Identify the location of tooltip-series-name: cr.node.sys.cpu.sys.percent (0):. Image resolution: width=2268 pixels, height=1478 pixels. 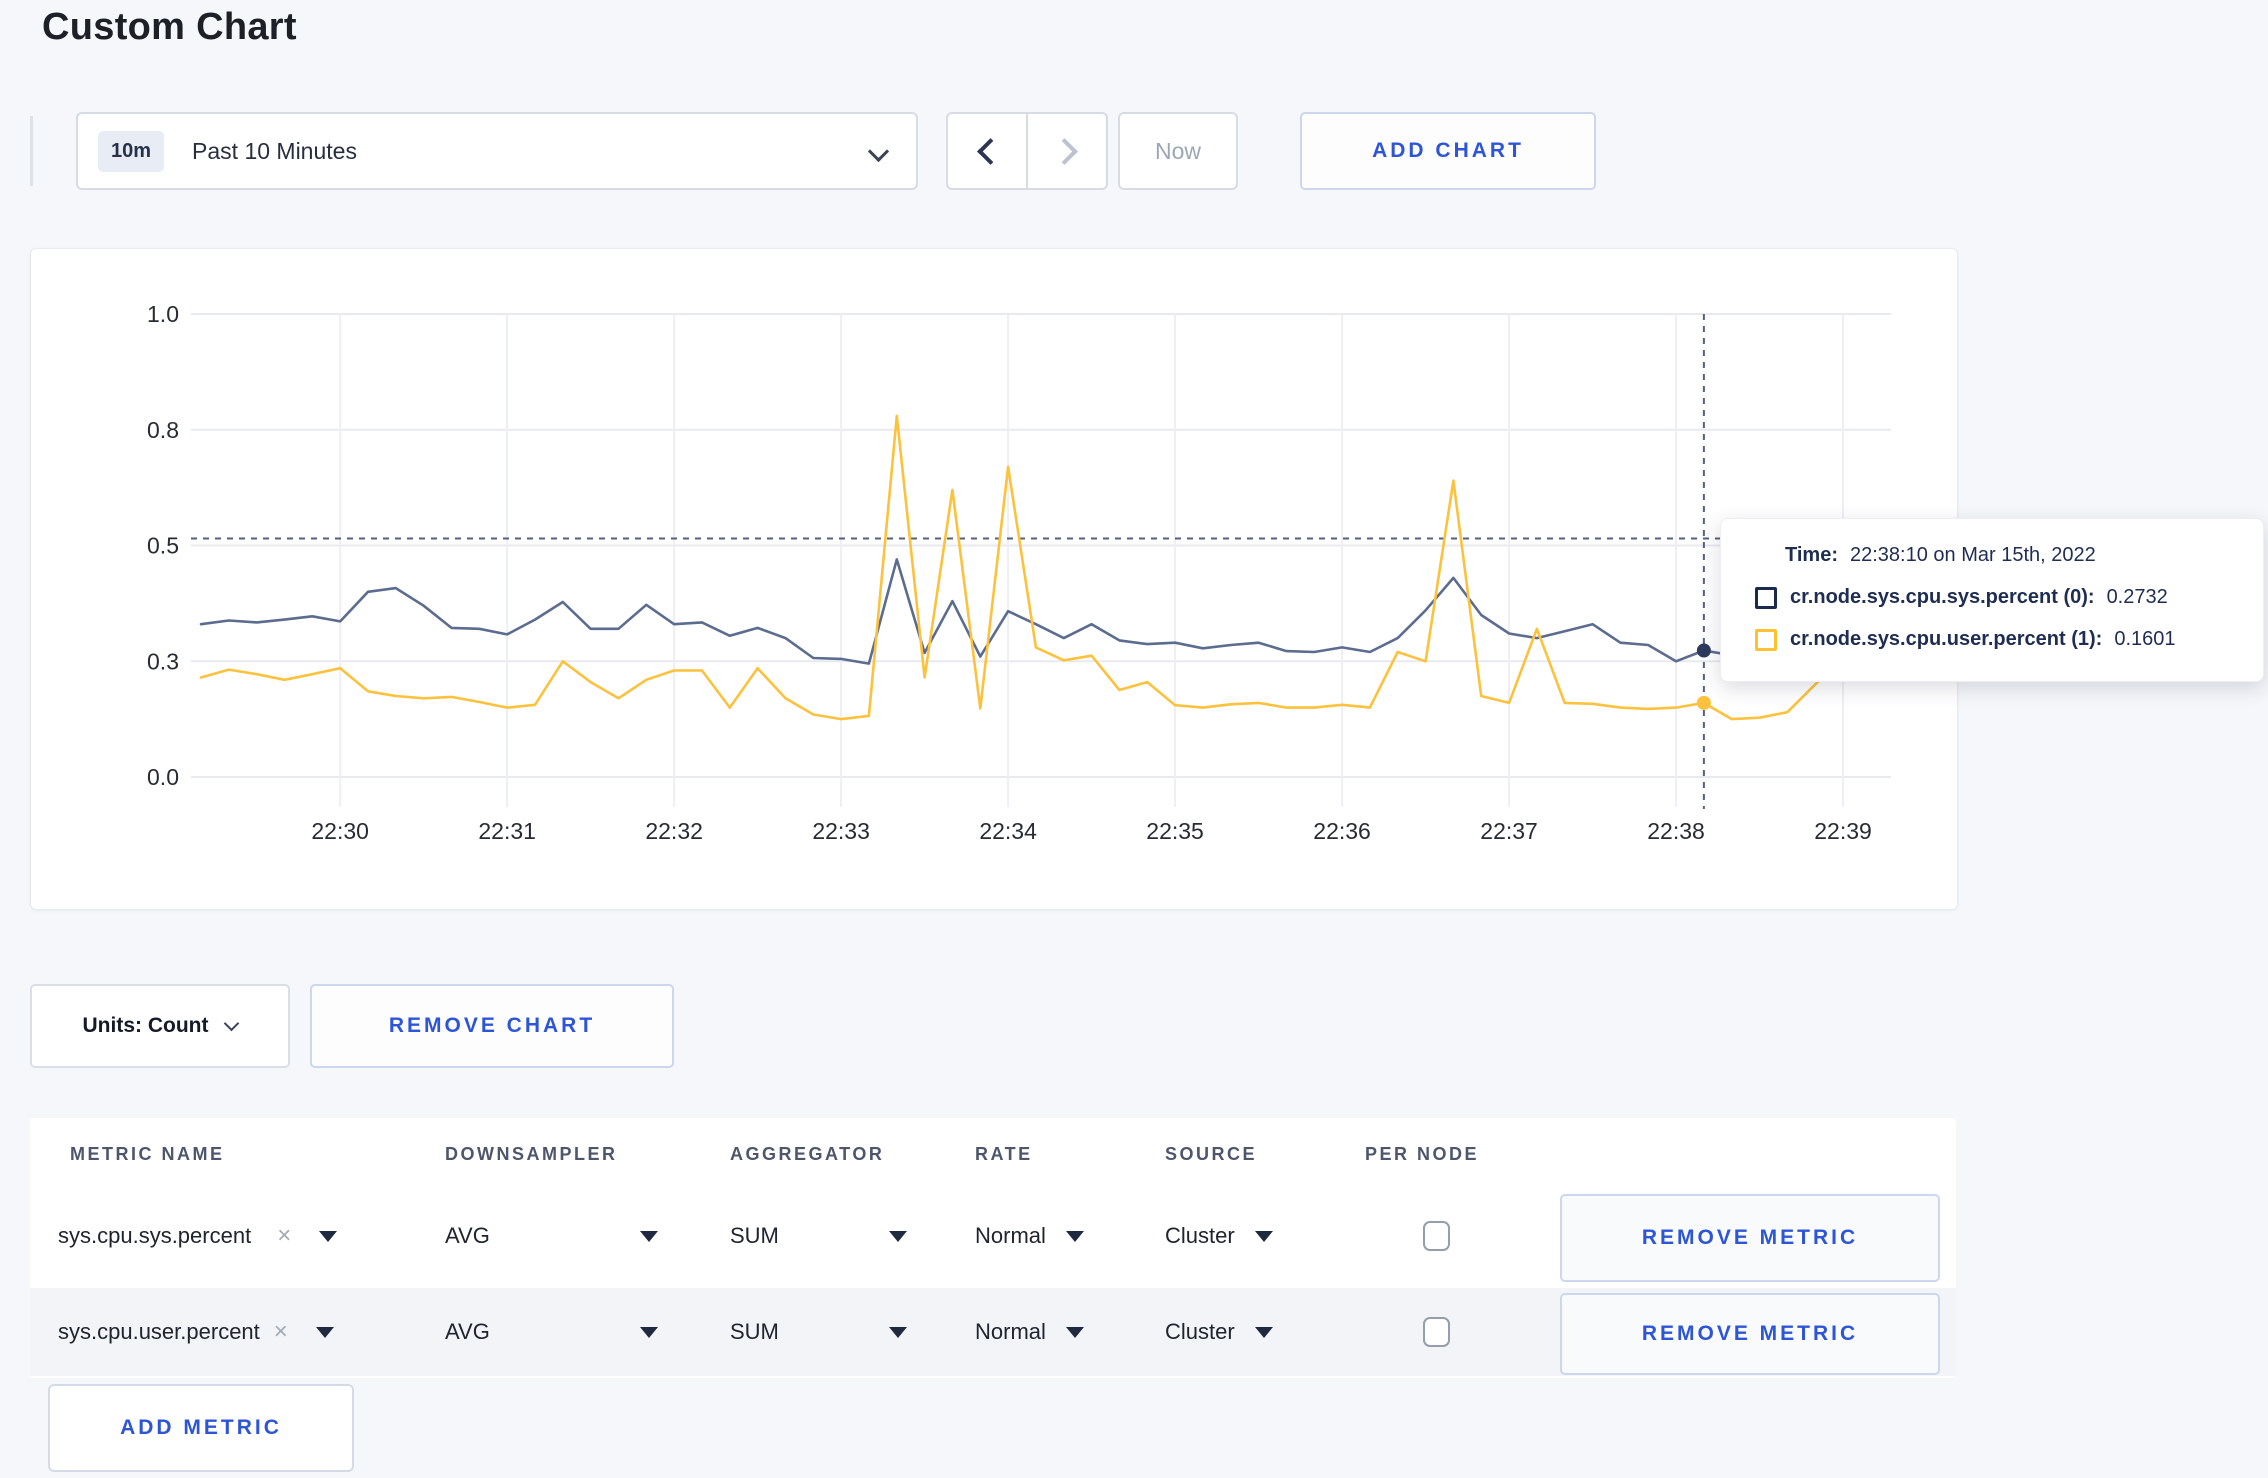
(1942, 597).